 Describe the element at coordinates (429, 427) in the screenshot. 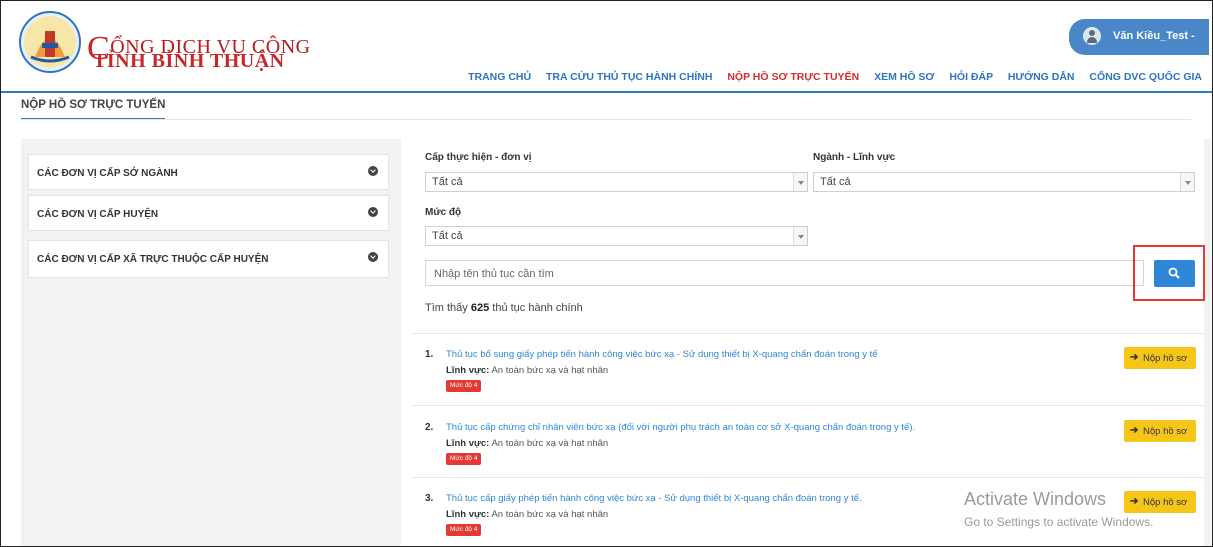

I see `item-number: 2.` at that location.